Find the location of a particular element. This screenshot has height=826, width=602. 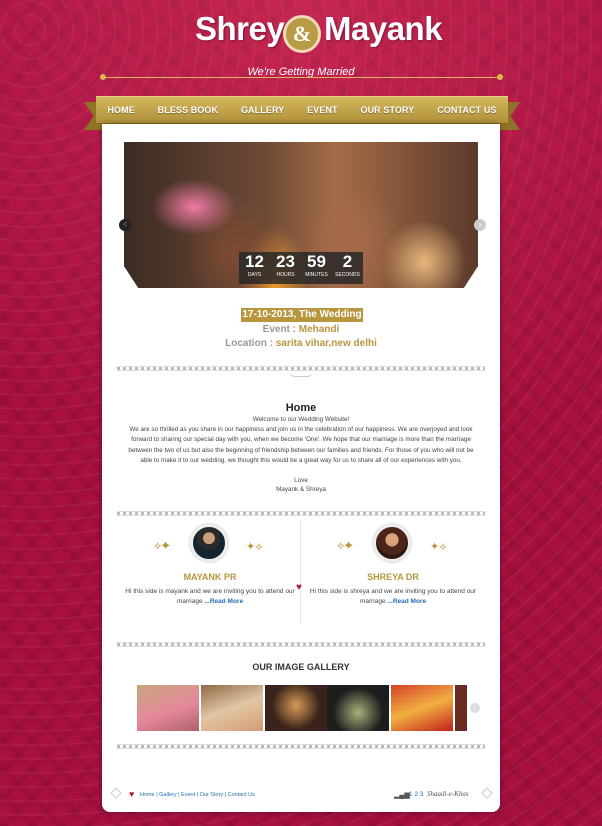

countdown-seconds-label: SECONDS is located at coordinates (347, 275).